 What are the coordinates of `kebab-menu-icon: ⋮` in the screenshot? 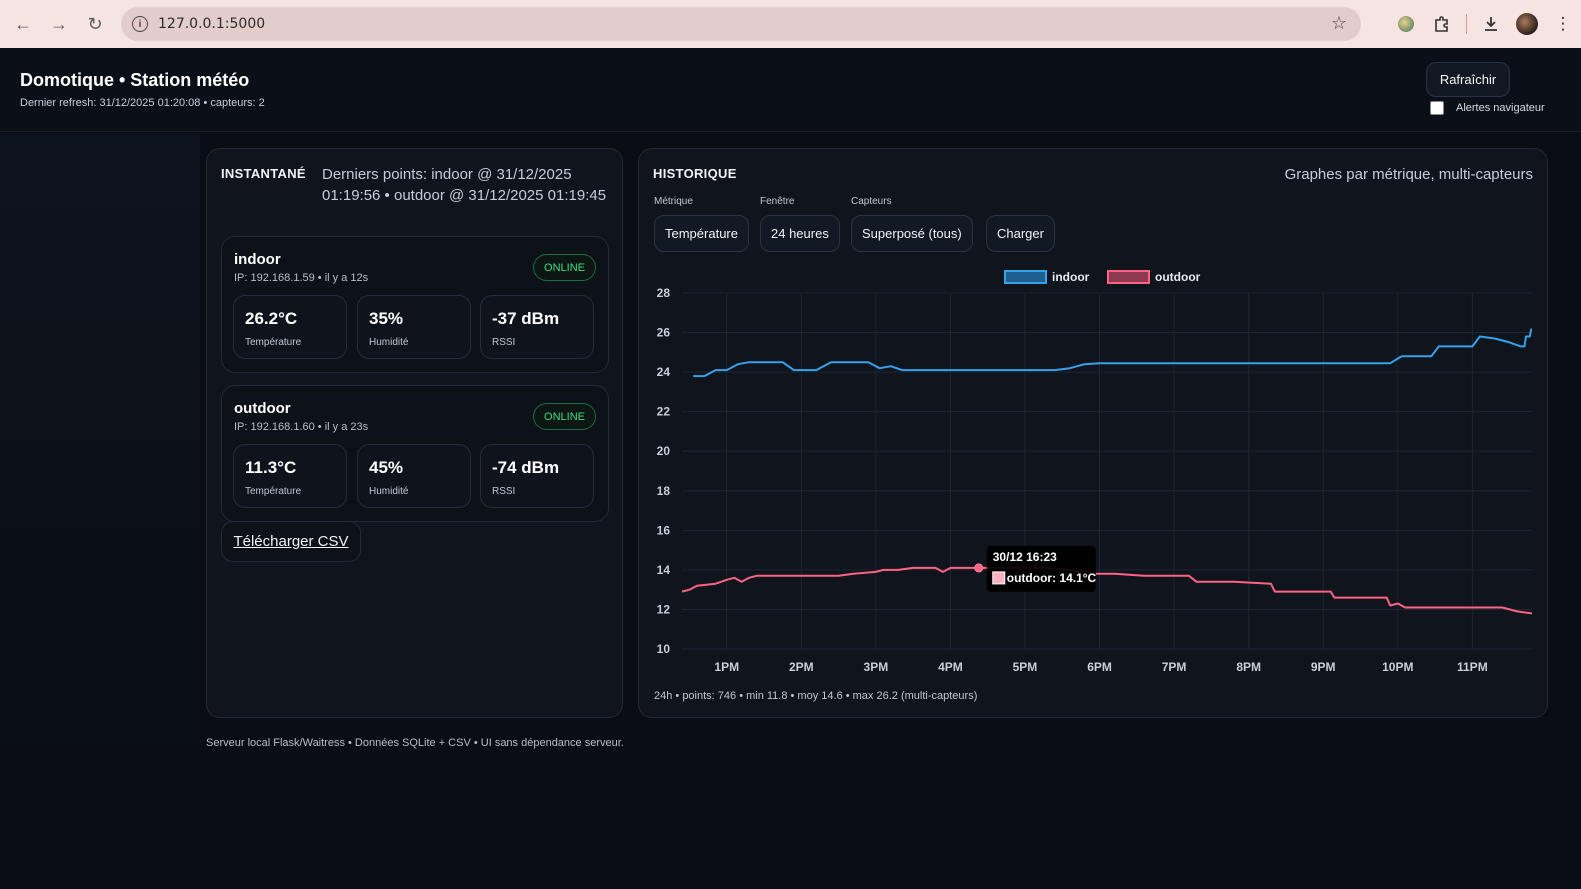 It's located at (1563, 24).